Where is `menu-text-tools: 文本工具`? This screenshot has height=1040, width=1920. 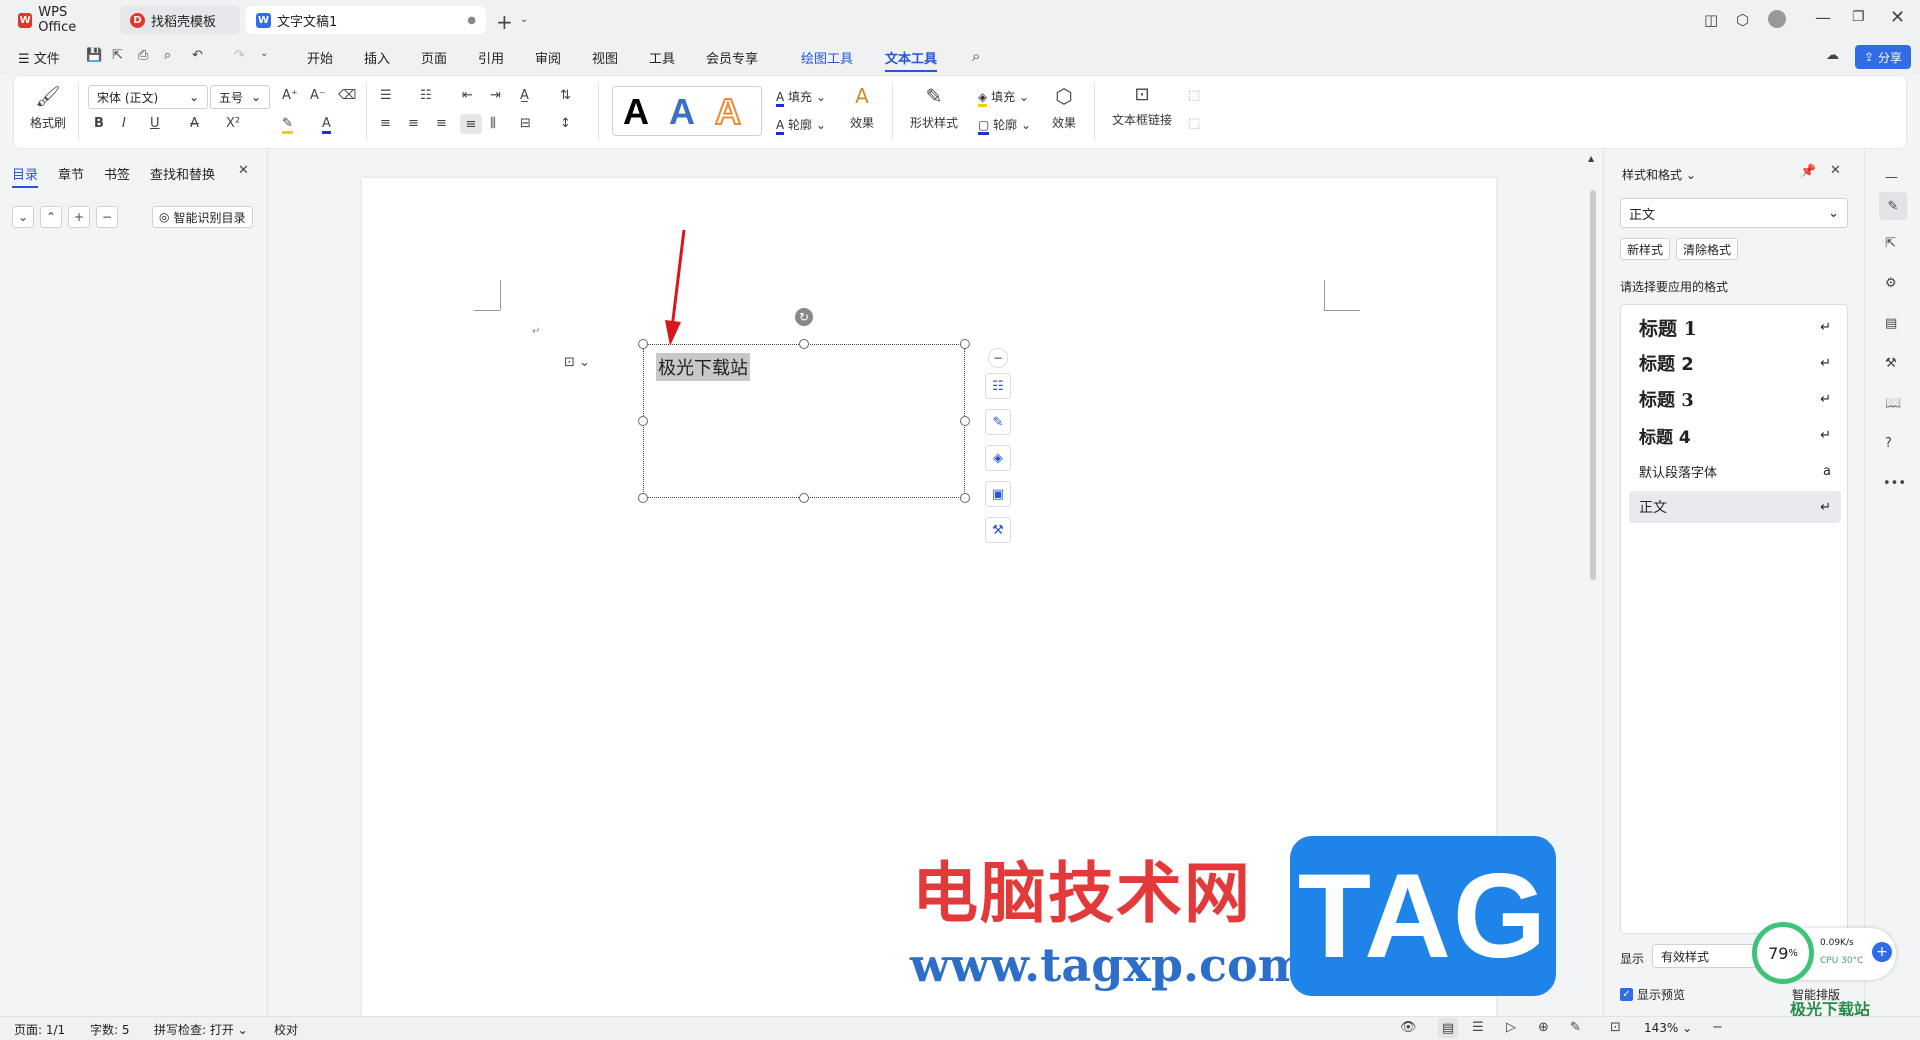 menu-text-tools: 文本工具 is located at coordinates (911, 60).